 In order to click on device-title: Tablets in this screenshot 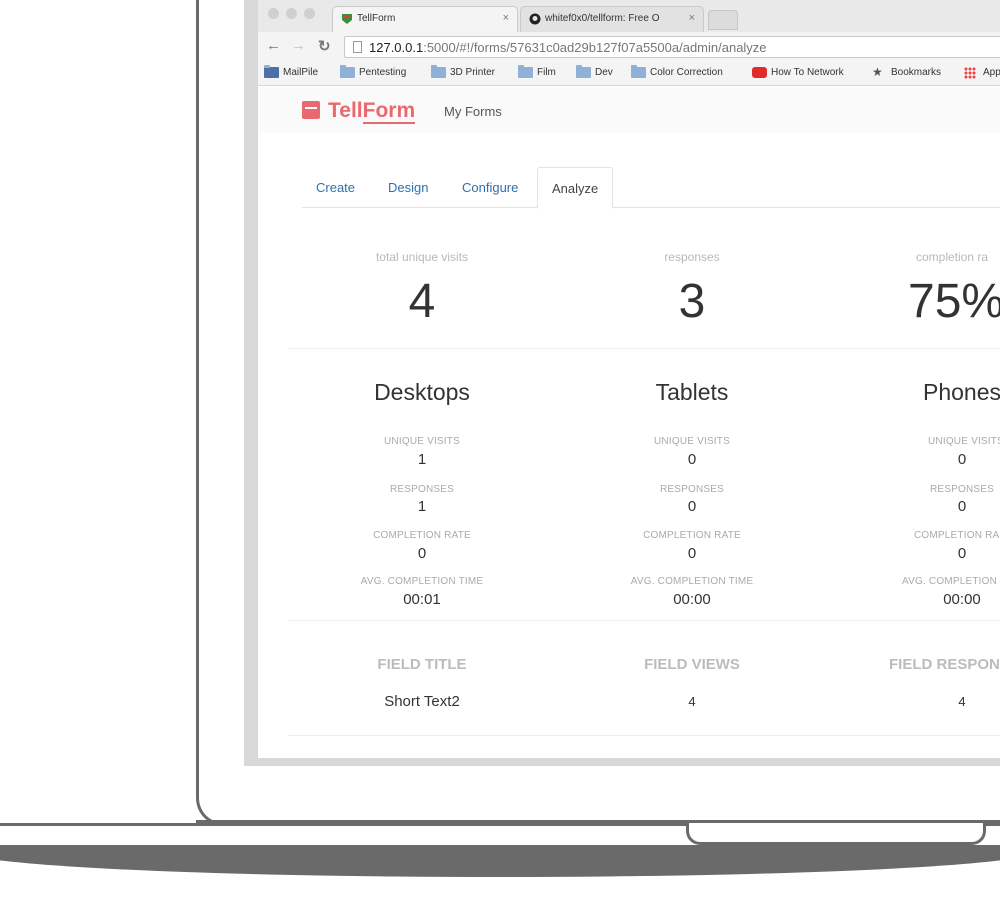, I will do `click(692, 392)`.